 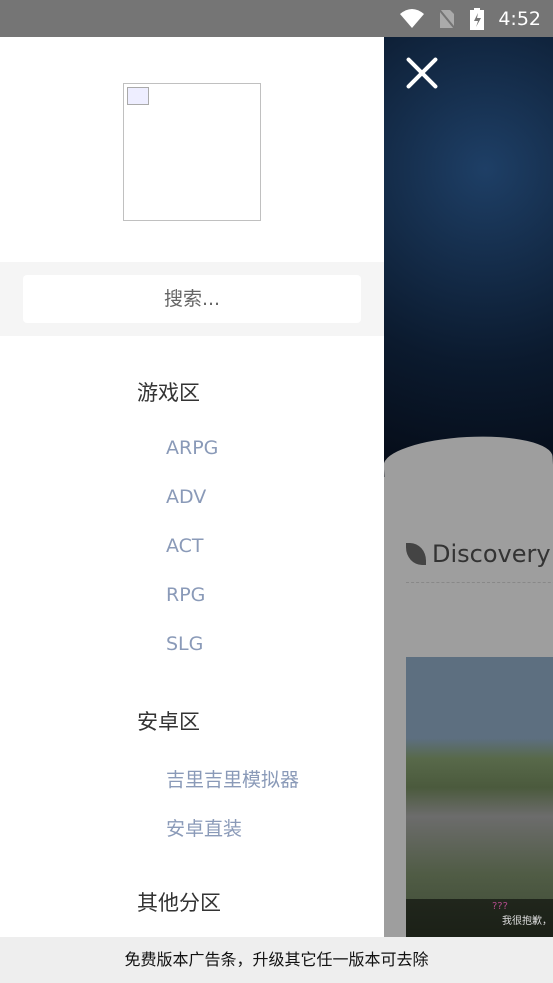 I want to click on discovery-heading: Discovery, so click(x=478, y=554).